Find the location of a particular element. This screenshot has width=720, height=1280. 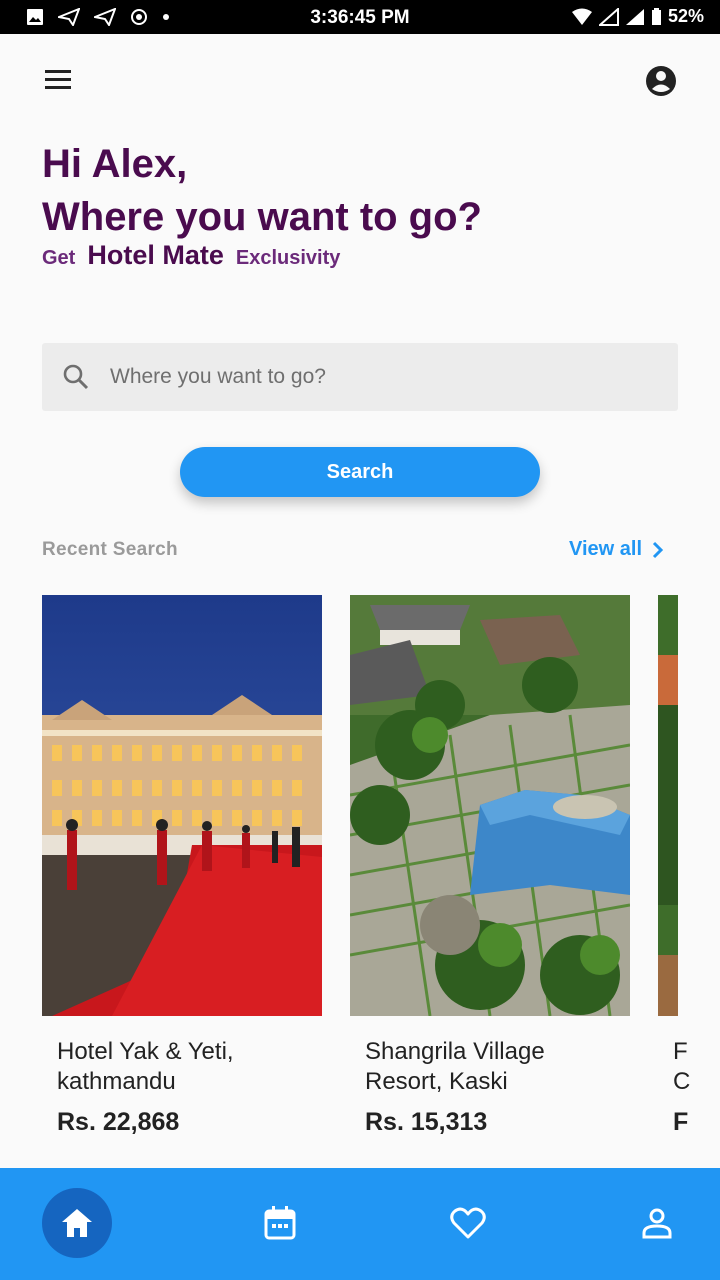

recent-search-title: Recent Search is located at coordinates (110, 549).